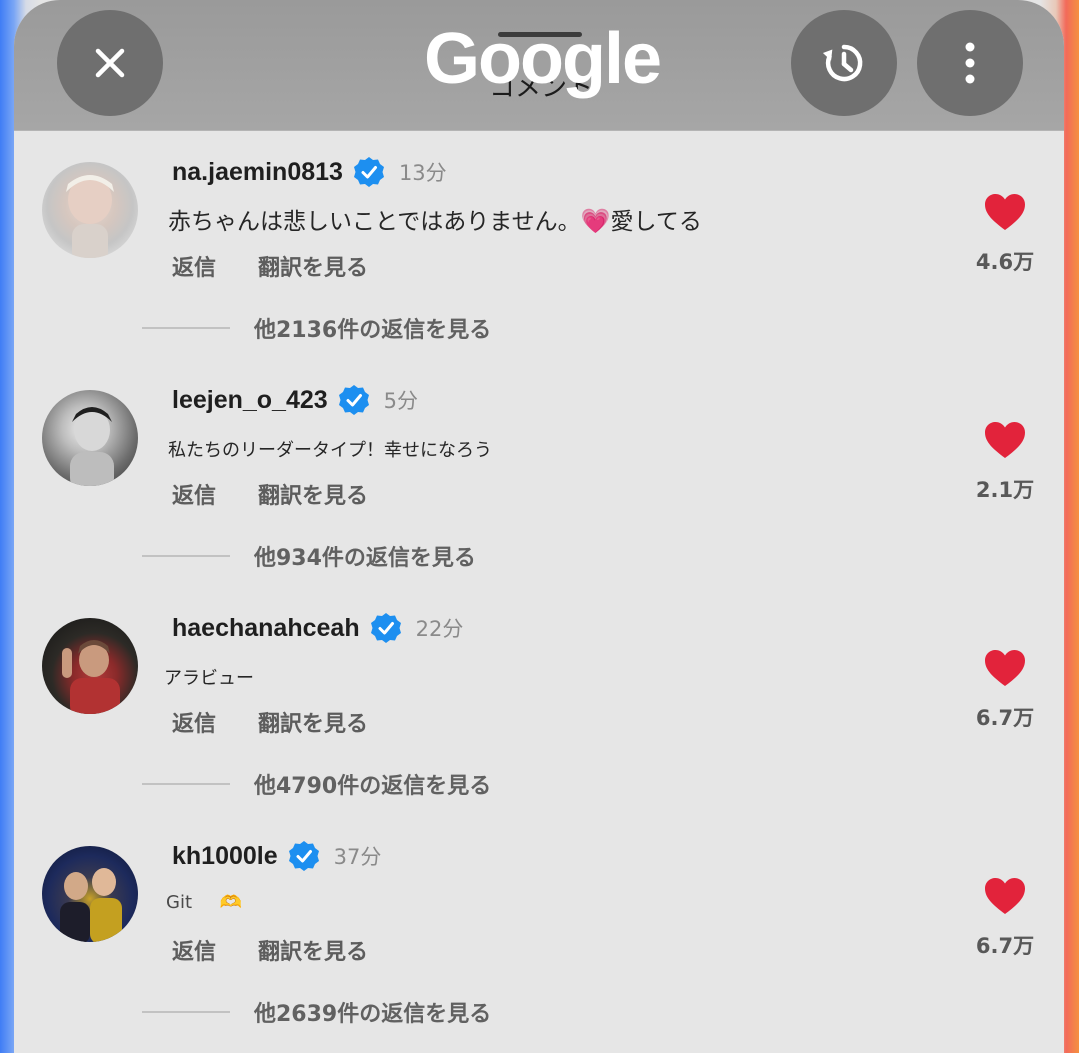 This screenshot has width=1079, height=1053. What do you see at coordinates (401, 401) in the screenshot?
I see `comment-time: 5分` at bounding box center [401, 401].